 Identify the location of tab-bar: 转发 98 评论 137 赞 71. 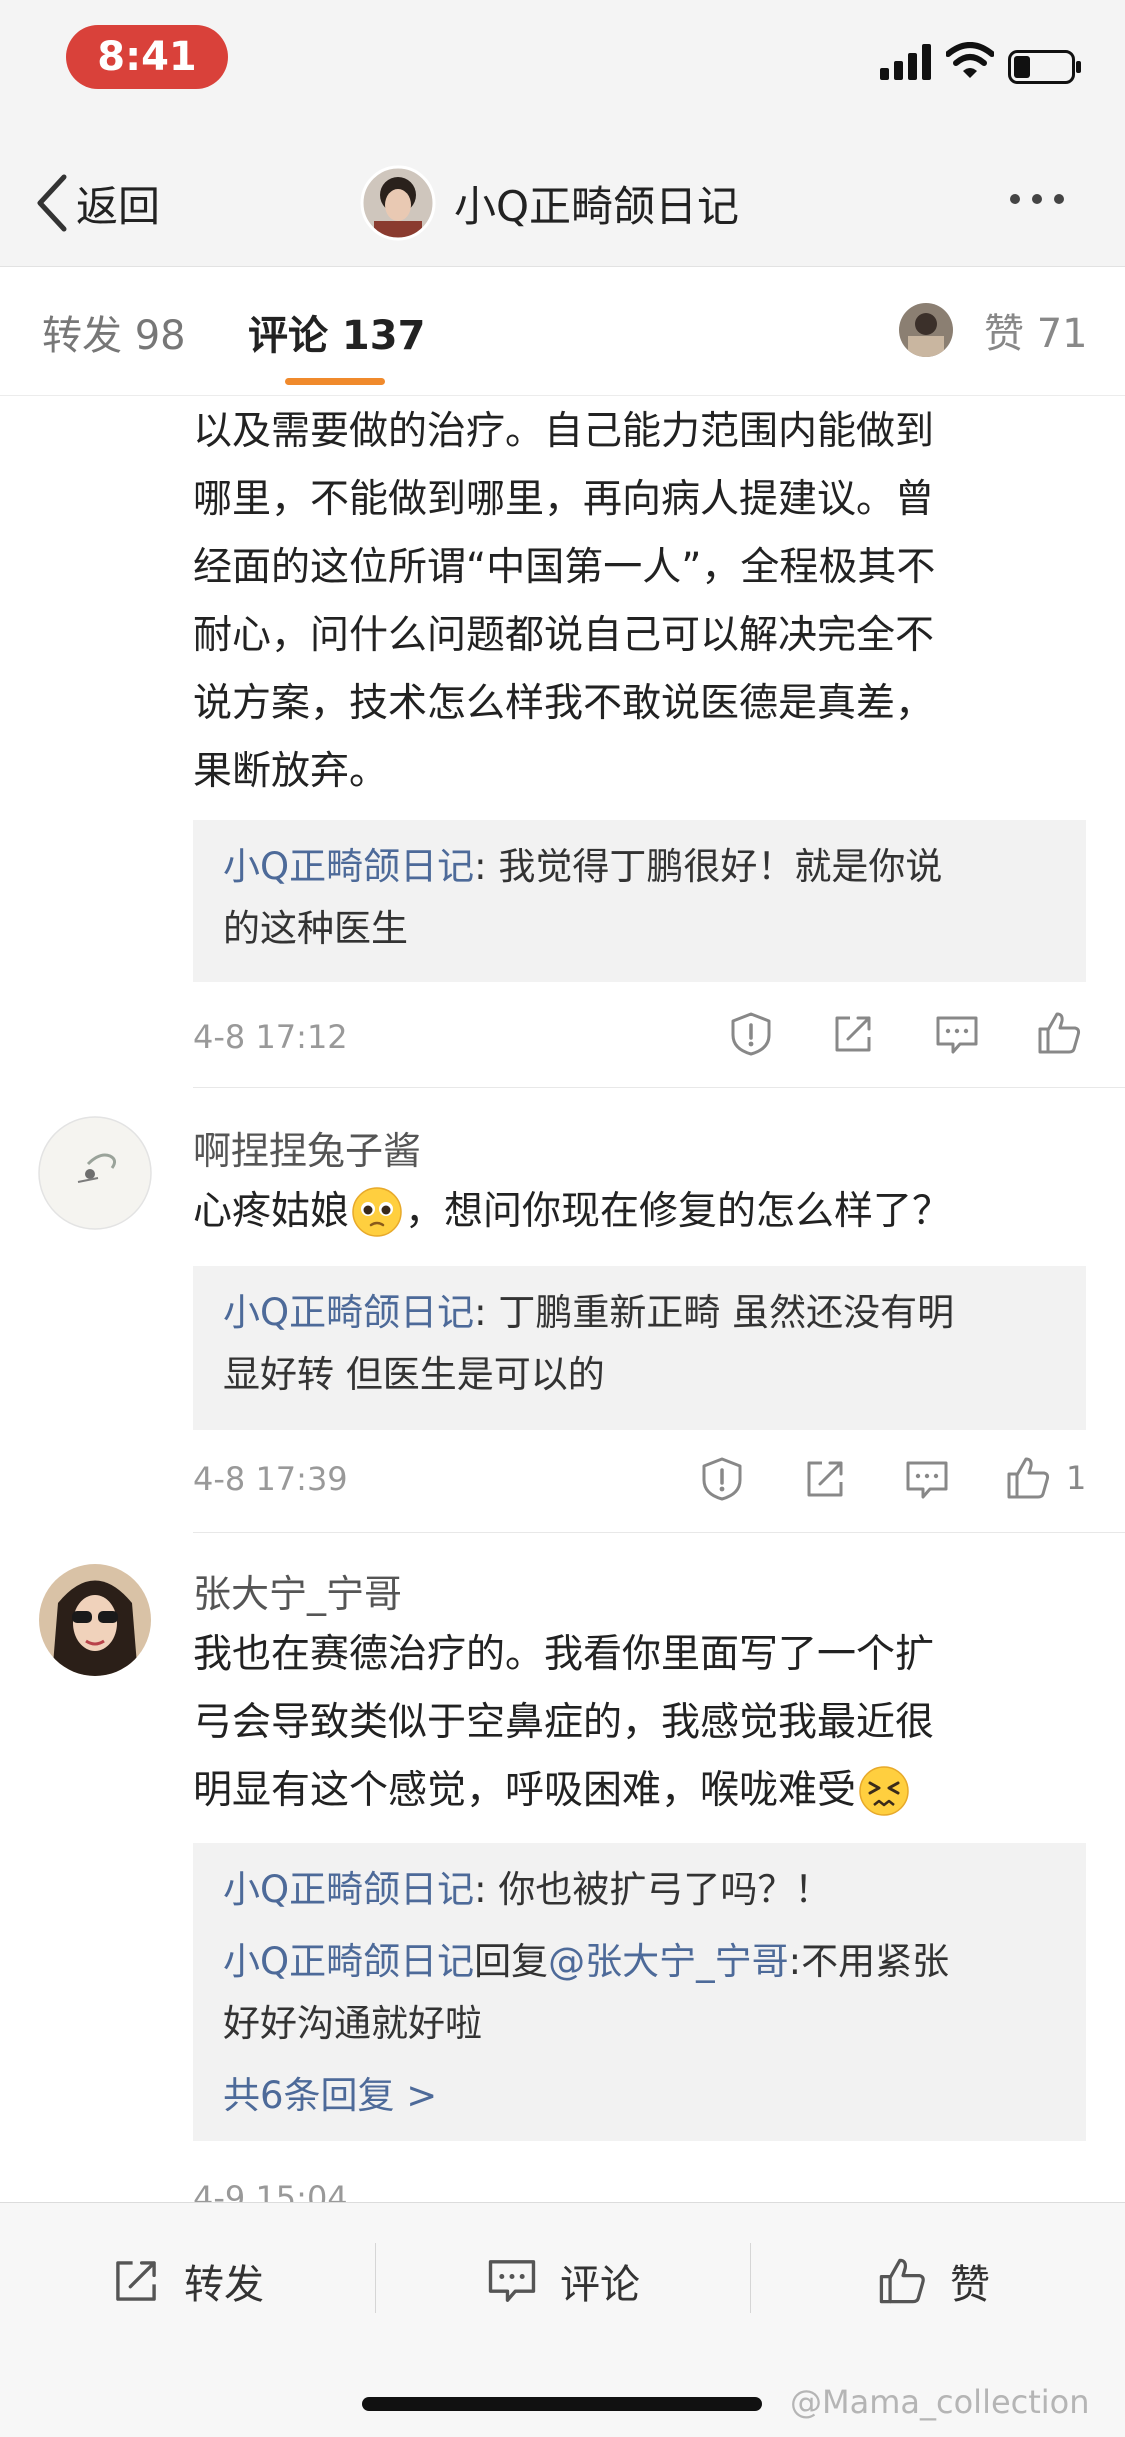
(562, 331).